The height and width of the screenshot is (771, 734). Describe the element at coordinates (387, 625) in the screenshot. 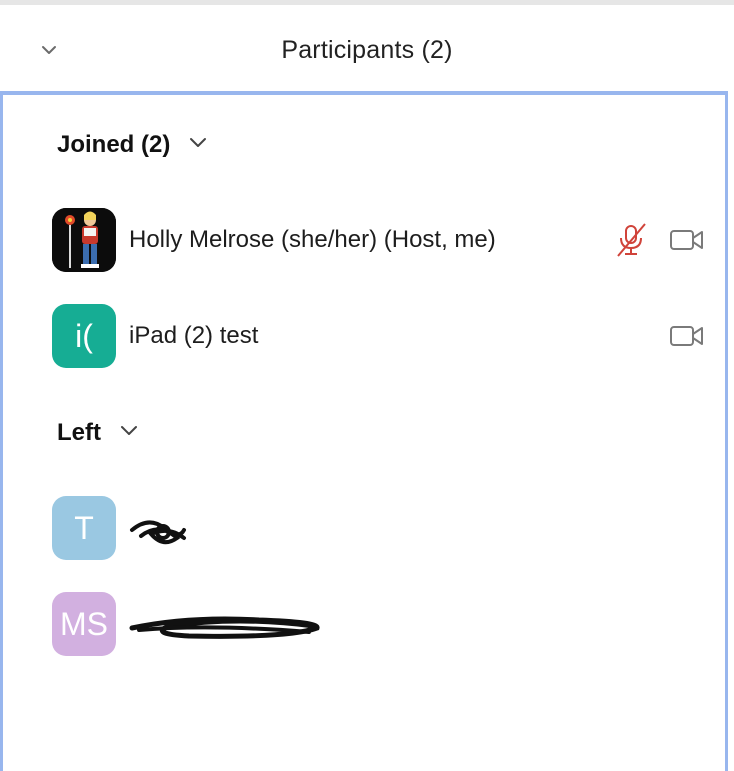

I see `participant-row: MS` at that location.